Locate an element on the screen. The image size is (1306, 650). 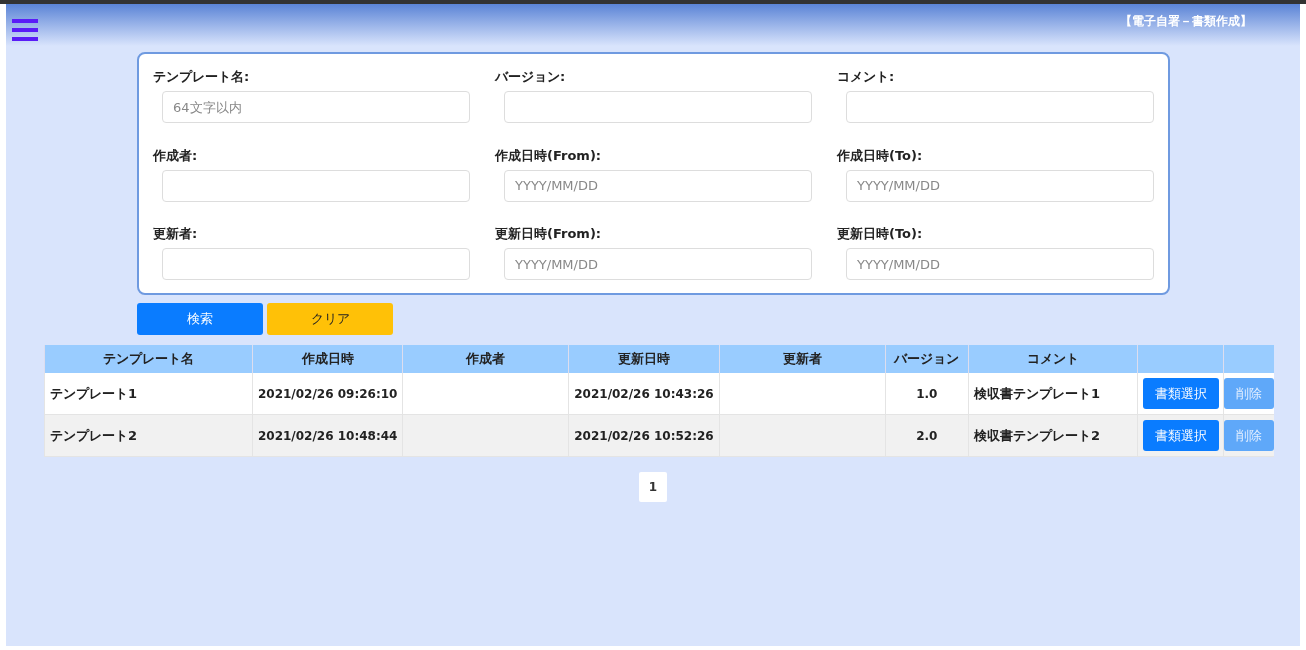
table-cell: テンプレート2 is located at coordinates (148, 435).